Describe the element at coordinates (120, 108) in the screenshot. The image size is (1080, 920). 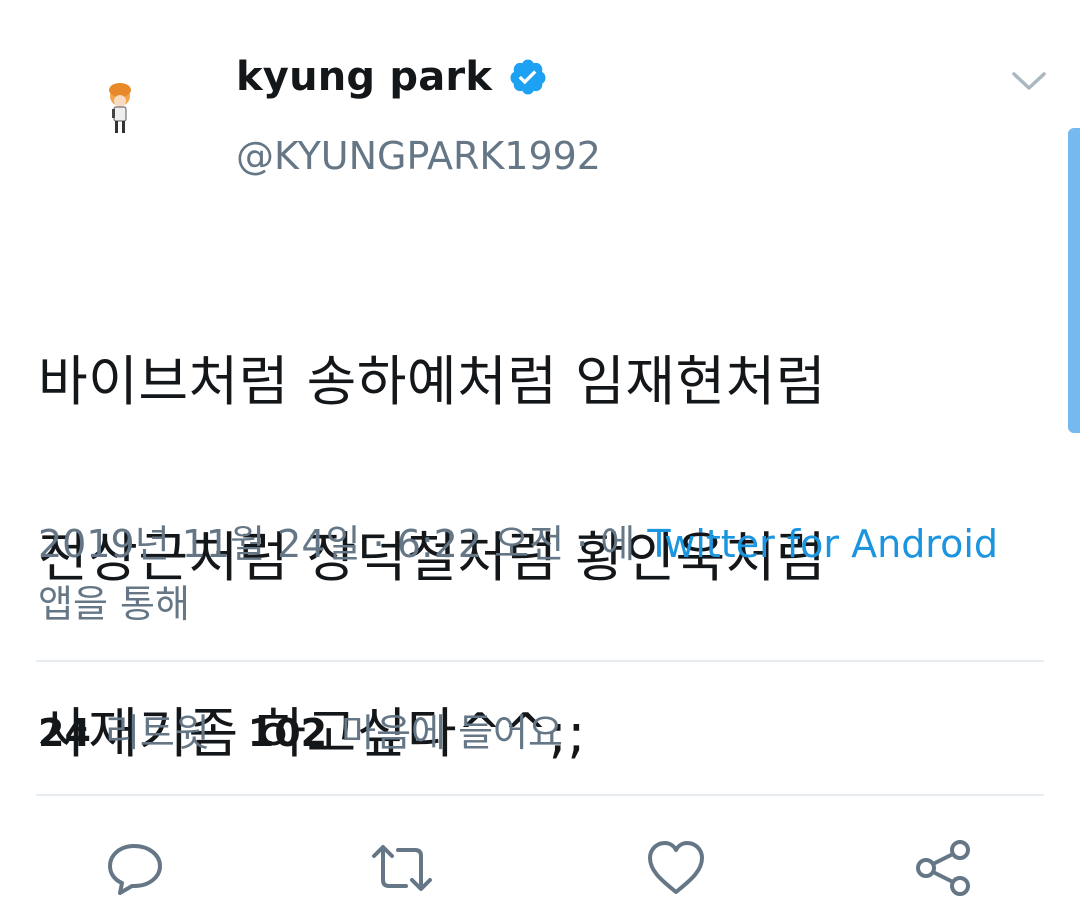
I see `avatar-illustration` at that location.